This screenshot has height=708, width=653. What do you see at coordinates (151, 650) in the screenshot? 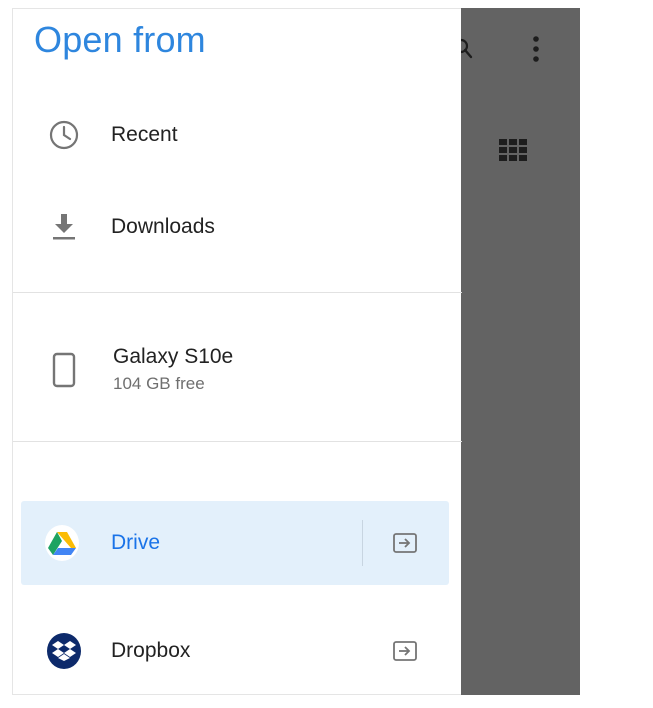
I see `nav-item-label: Dropbox` at bounding box center [151, 650].